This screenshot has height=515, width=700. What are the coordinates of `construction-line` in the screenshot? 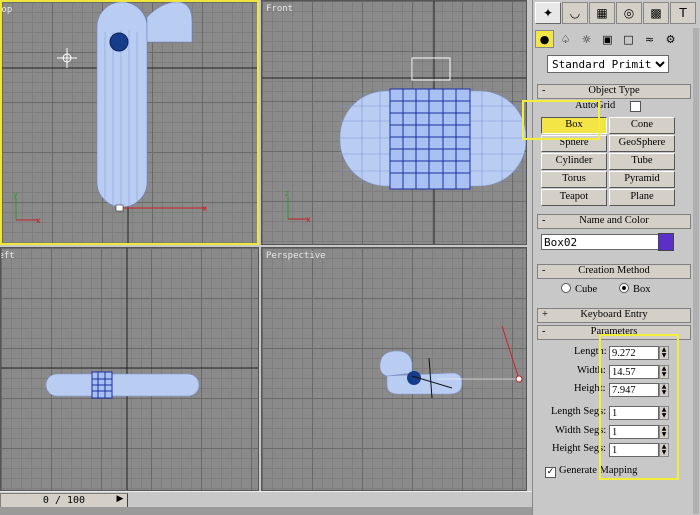 It's located at (510, 352).